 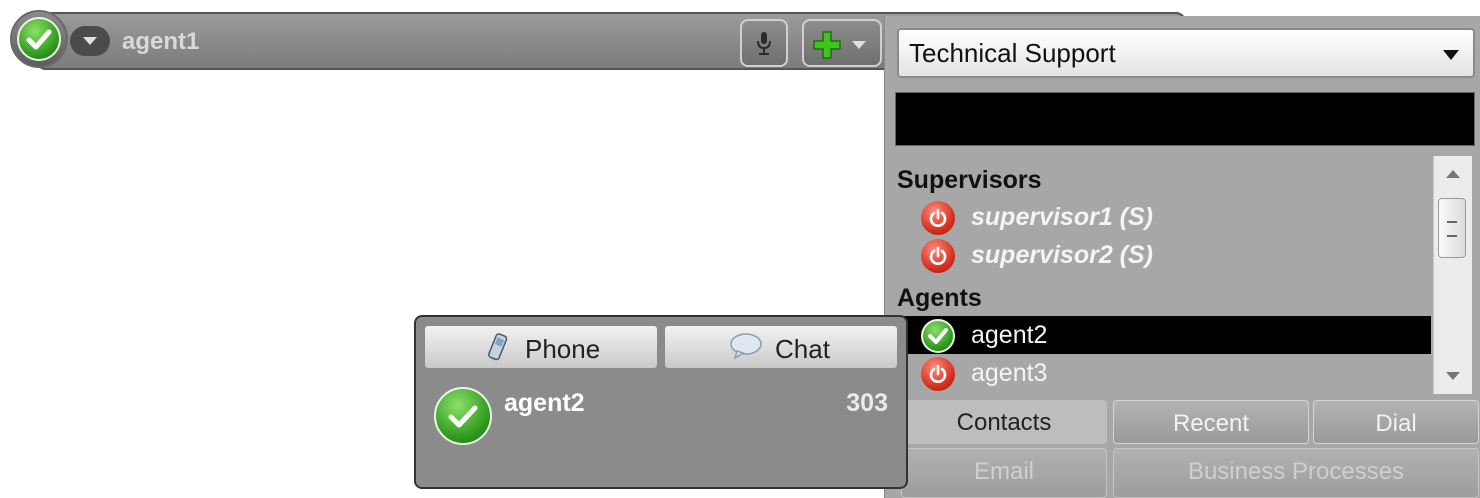 I want to click on agent-status-button, so click(x=39, y=39).